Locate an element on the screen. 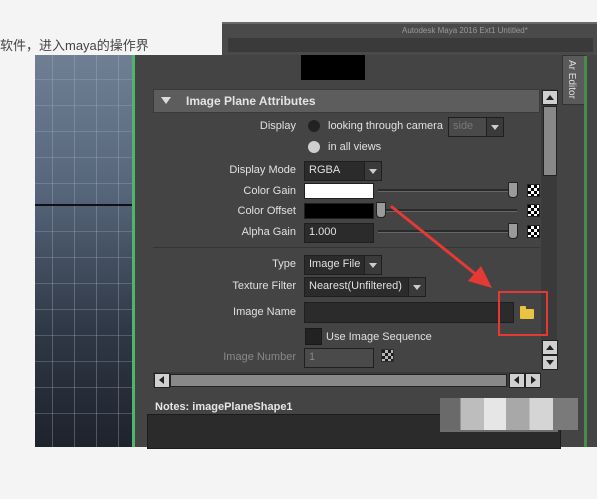 This screenshot has height=499, width=597. folder-highlight-box is located at coordinates (523, 313).